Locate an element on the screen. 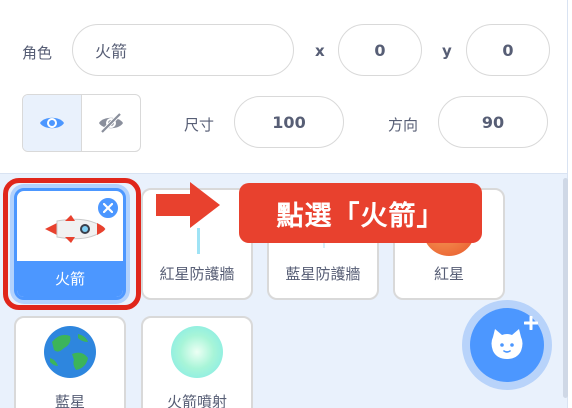 This screenshot has width=572, height=408. close-icon is located at coordinates (108, 208).